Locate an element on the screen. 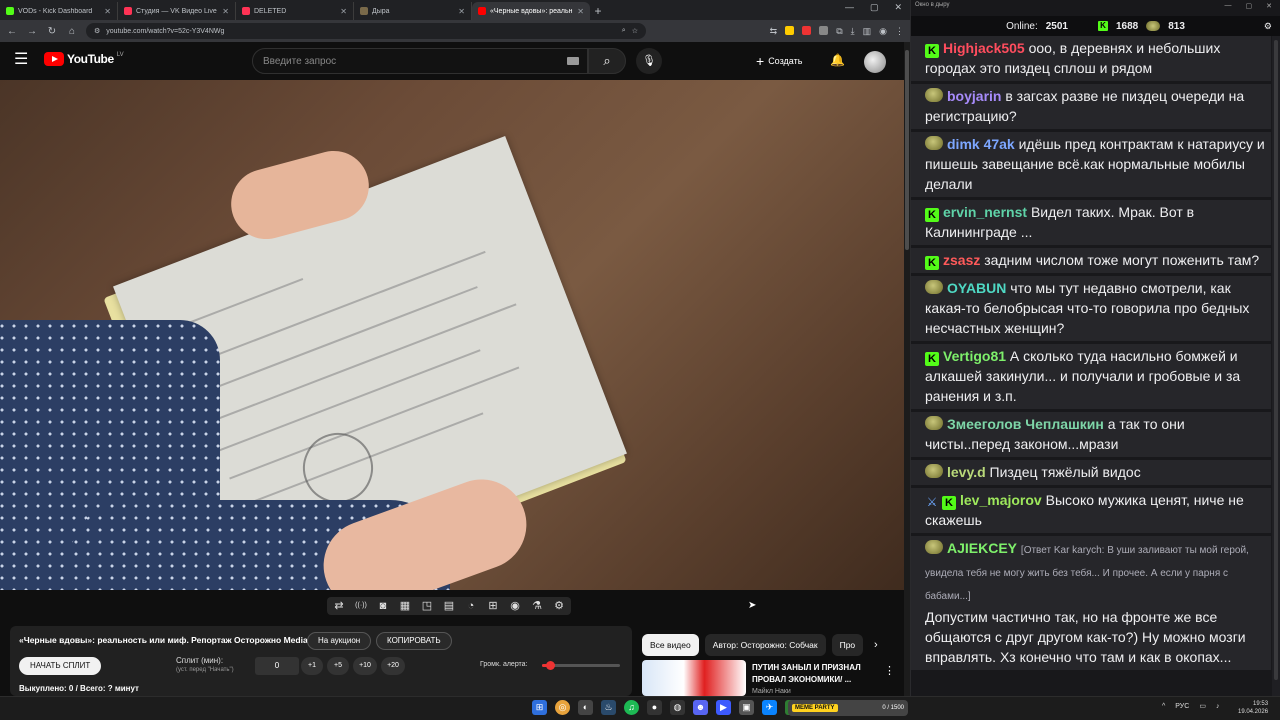 Image resolution: width=1280 pixels, height=720 pixels. back-icon: ← is located at coordinates (12, 31).